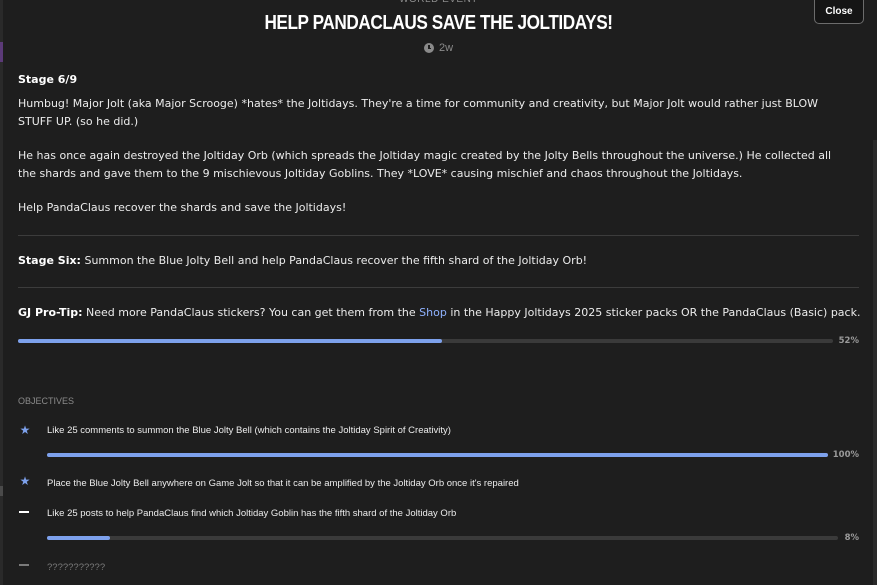 This screenshot has width=877, height=585. What do you see at coordinates (839, 12) in the screenshot?
I see `close-button: Close` at bounding box center [839, 12].